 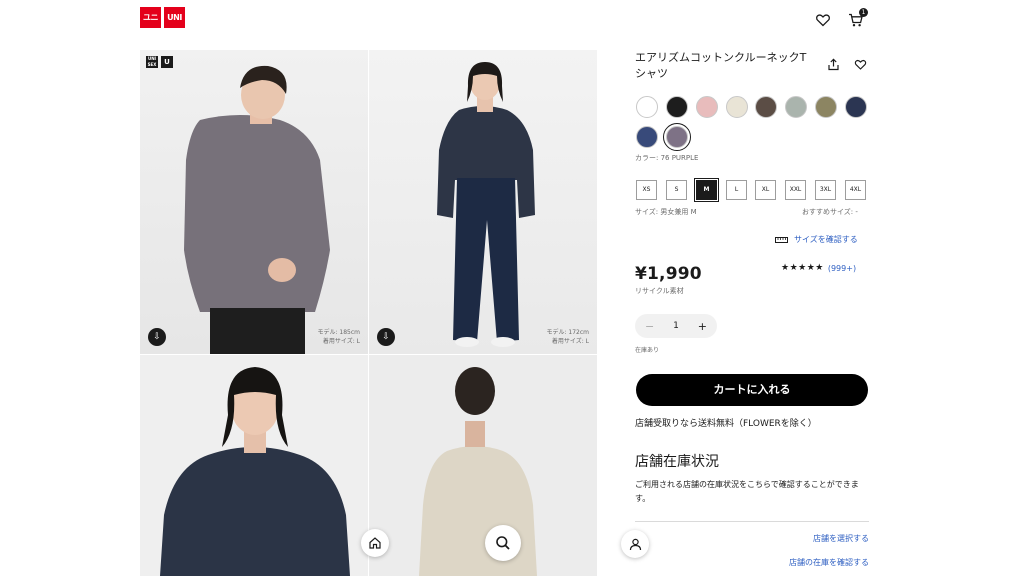 I want to click on size-label: サイズ: 男女兼用 M, so click(x=666, y=212).